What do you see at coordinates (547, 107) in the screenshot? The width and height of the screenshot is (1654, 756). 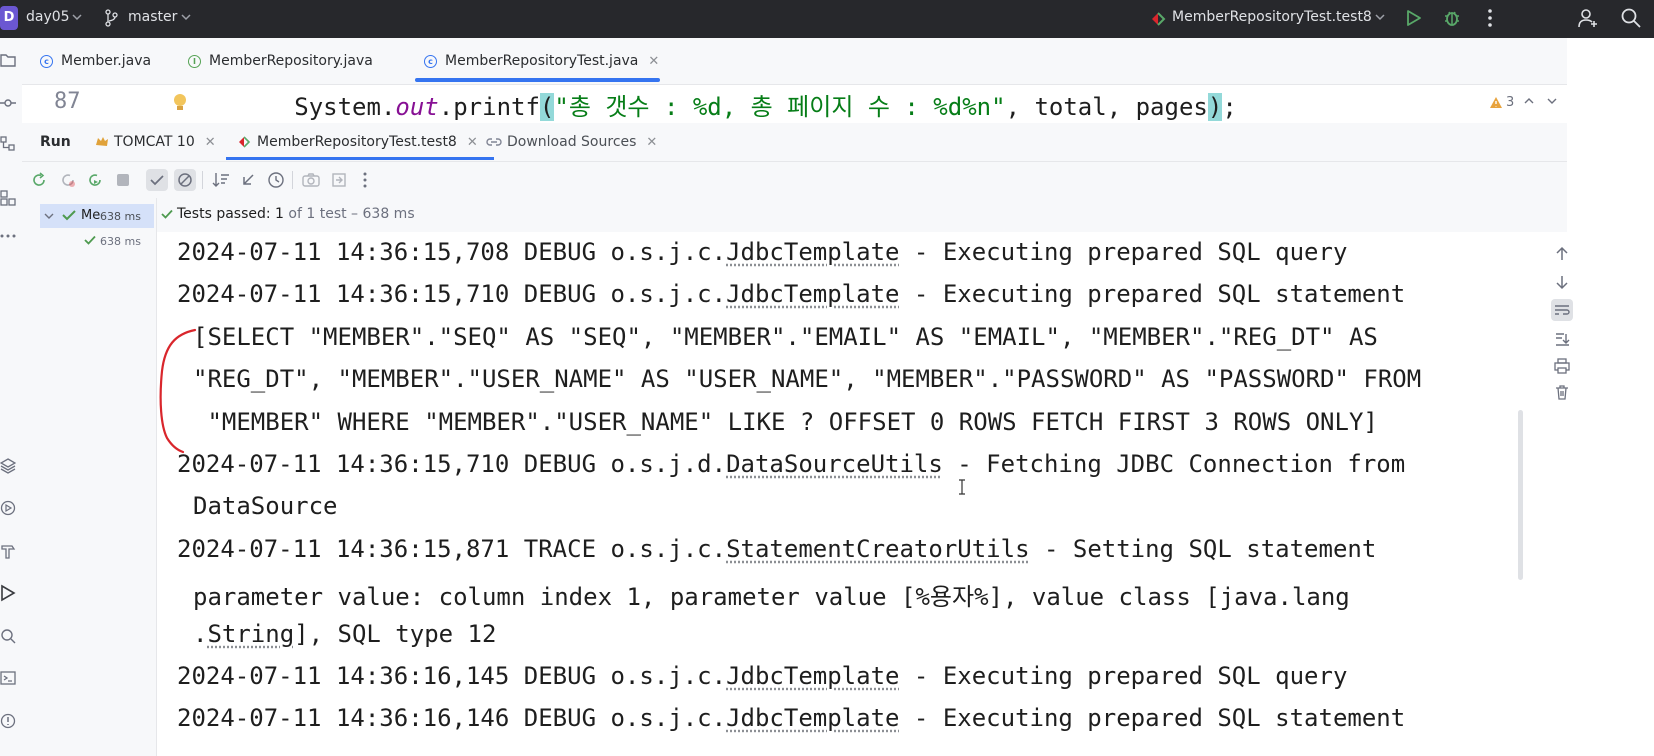 I see `code-open-paren: (` at bounding box center [547, 107].